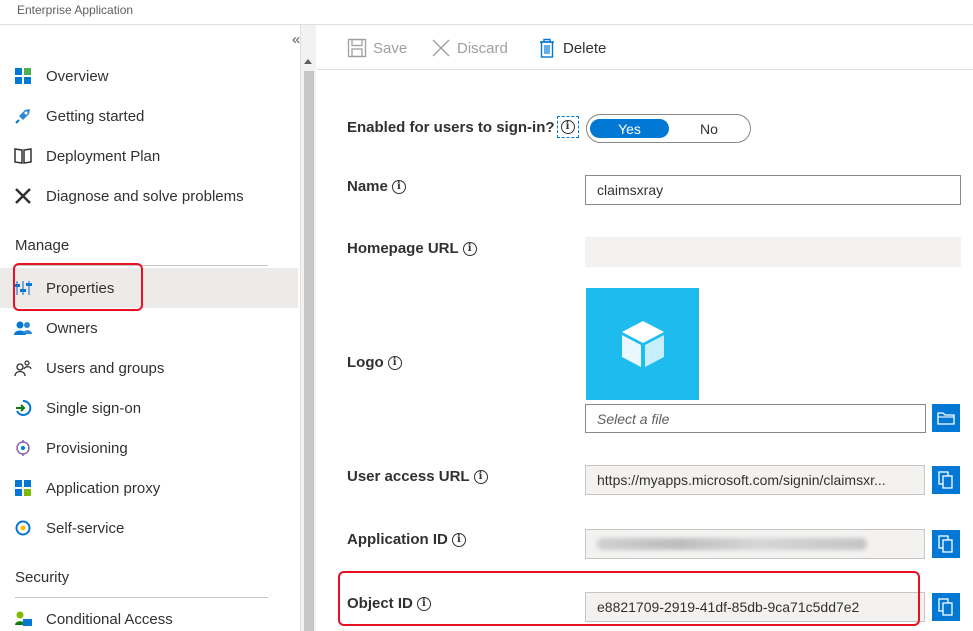 This screenshot has width=973, height=631. Describe the element at coordinates (23, 488) in the screenshot. I see `app-proxy-icon` at that location.